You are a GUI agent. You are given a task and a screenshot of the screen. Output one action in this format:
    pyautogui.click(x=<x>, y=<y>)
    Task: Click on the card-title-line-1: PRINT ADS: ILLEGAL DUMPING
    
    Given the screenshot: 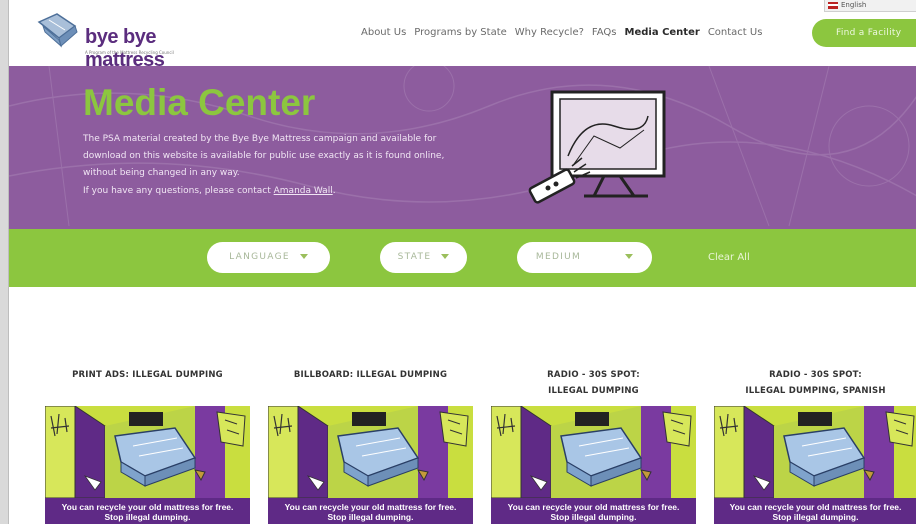 What is the action you would take?
    pyautogui.click(x=147, y=375)
    